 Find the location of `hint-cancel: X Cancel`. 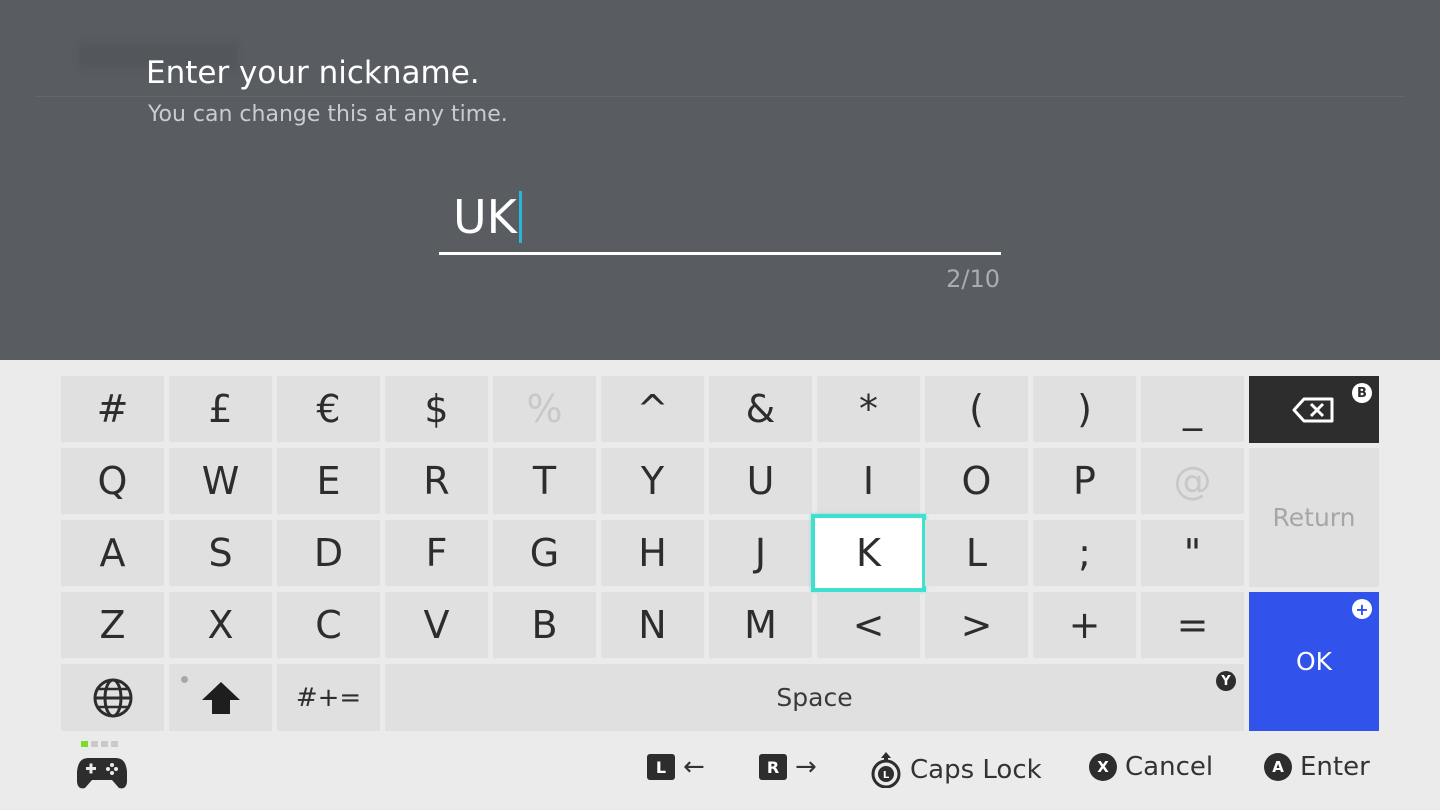

hint-cancel: X Cancel is located at coordinates (1151, 767).